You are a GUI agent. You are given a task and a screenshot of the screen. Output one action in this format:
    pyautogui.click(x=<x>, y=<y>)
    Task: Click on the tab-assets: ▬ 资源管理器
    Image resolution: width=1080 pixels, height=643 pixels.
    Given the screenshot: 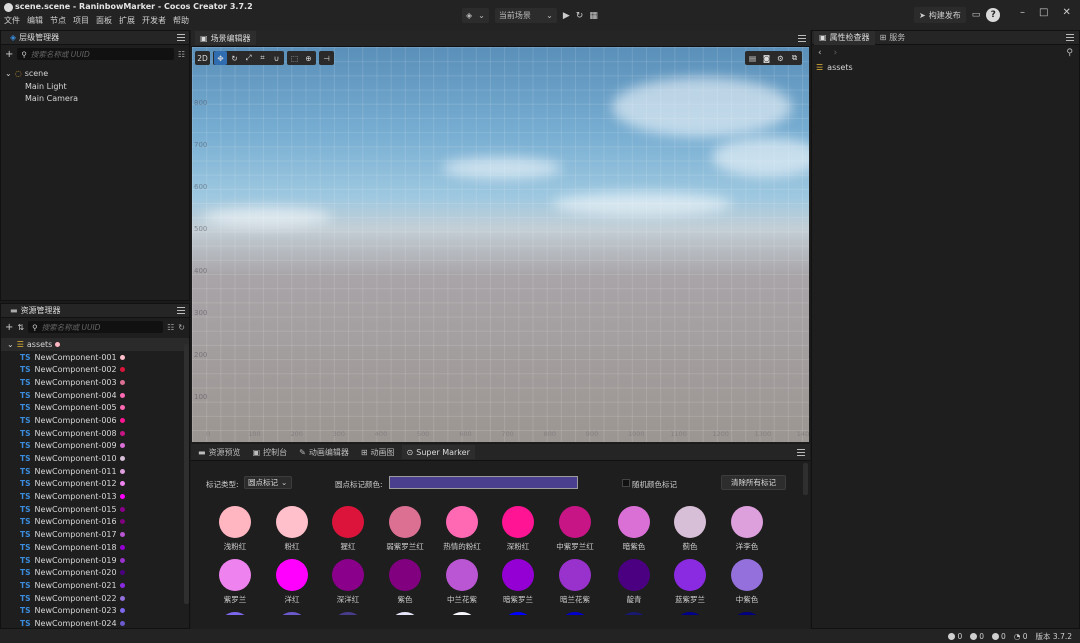 What is the action you would take?
    pyautogui.click(x=35, y=311)
    